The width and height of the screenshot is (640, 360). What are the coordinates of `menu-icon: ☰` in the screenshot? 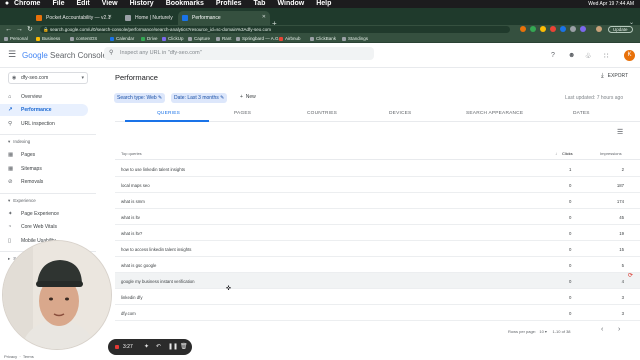 It's located at (12, 54).